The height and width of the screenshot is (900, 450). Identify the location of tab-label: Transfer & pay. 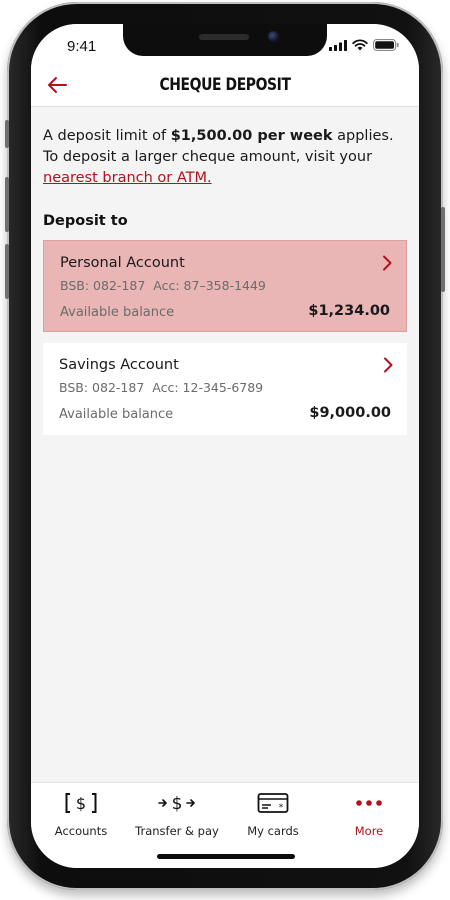
(177, 831).